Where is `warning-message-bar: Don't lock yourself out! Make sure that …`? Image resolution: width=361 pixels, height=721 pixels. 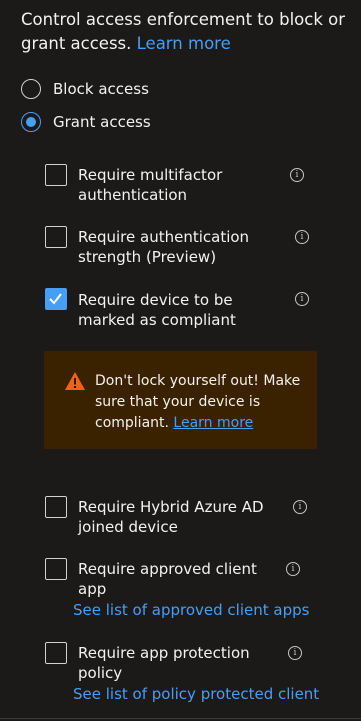 warning-message-bar: Don't lock yourself out! Make sure that … is located at coordinates (180, 400).